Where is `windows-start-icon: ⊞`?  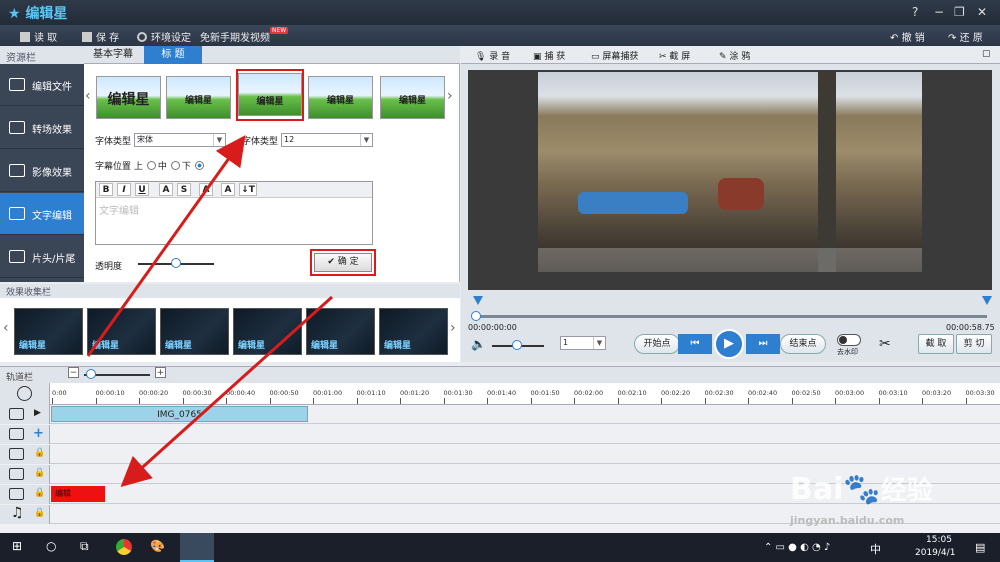 windows-start-icon: ⊞ is located at coordinates (17, 546).